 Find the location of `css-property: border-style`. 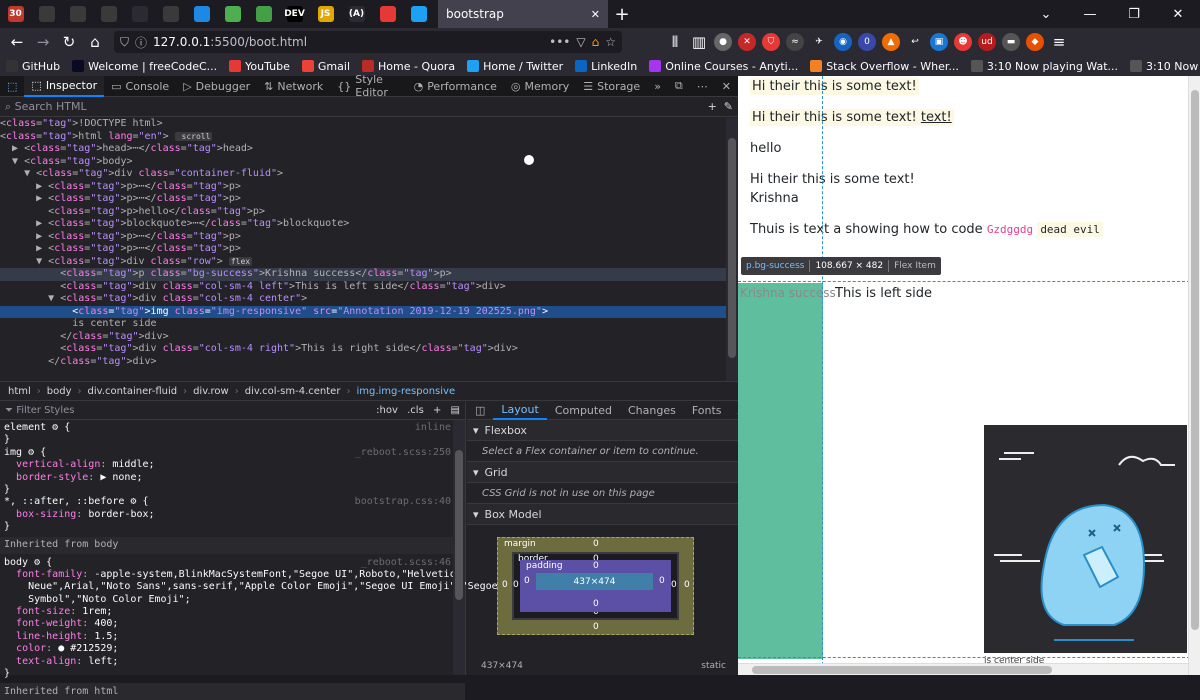

css-property: border-style is located at coordinates (52, 477).